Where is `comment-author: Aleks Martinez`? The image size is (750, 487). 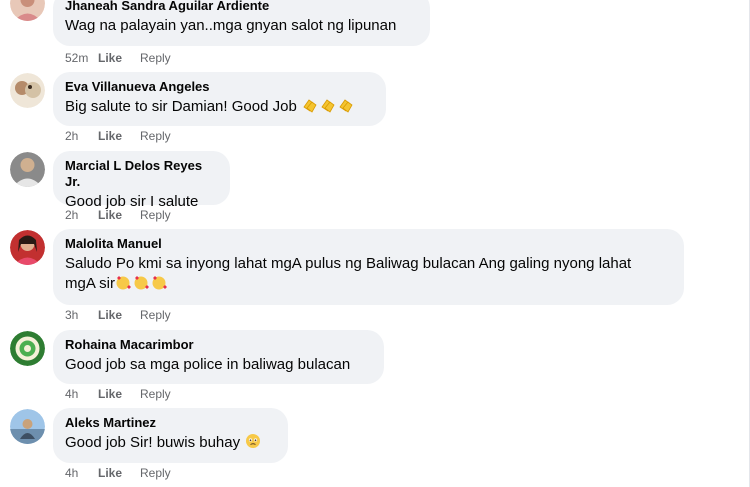 comment-author: Aleks Martinez is located at coordinates (170, 423).